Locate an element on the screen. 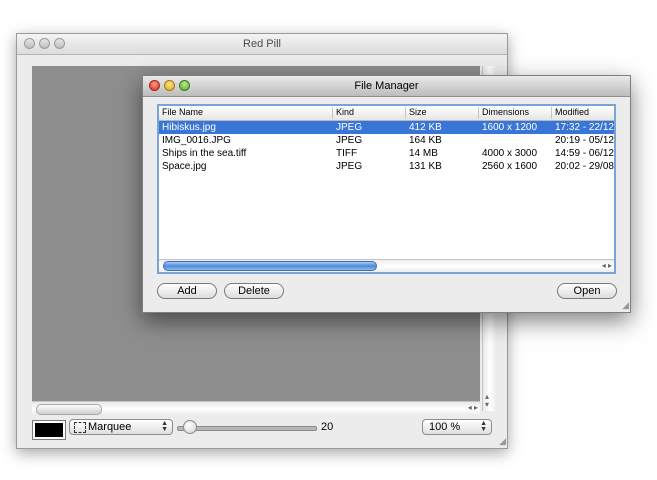  cell-file-name: Hibiskus.jpg is located at coordinates (189, 127).